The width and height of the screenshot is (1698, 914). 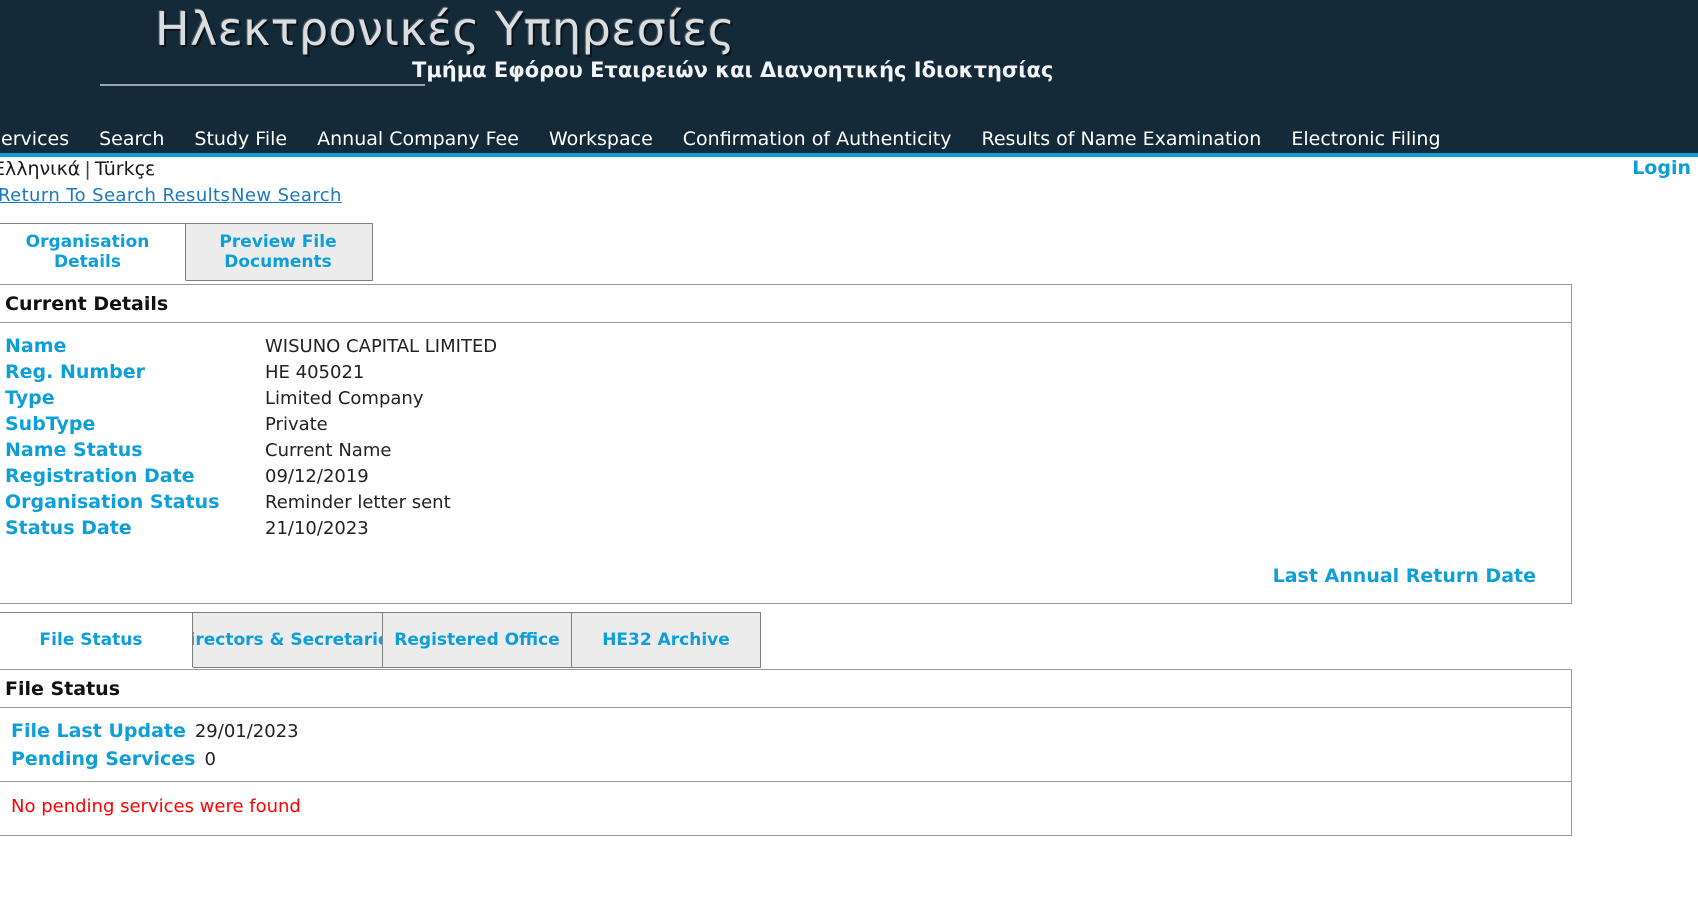 What do you see at coordinates (785, 759) in the screenshot?
I see `file-status-row: Pending Services 0` at bounding box center [785, 759].